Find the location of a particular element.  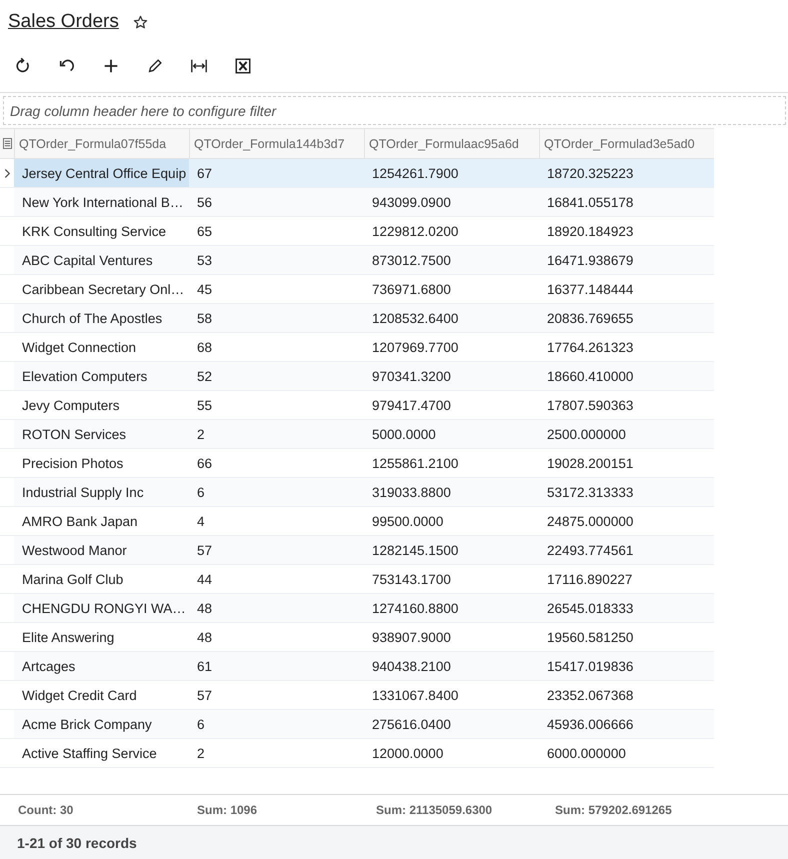

table-cell: 15417.019836 is located at coordinates (590, 666).